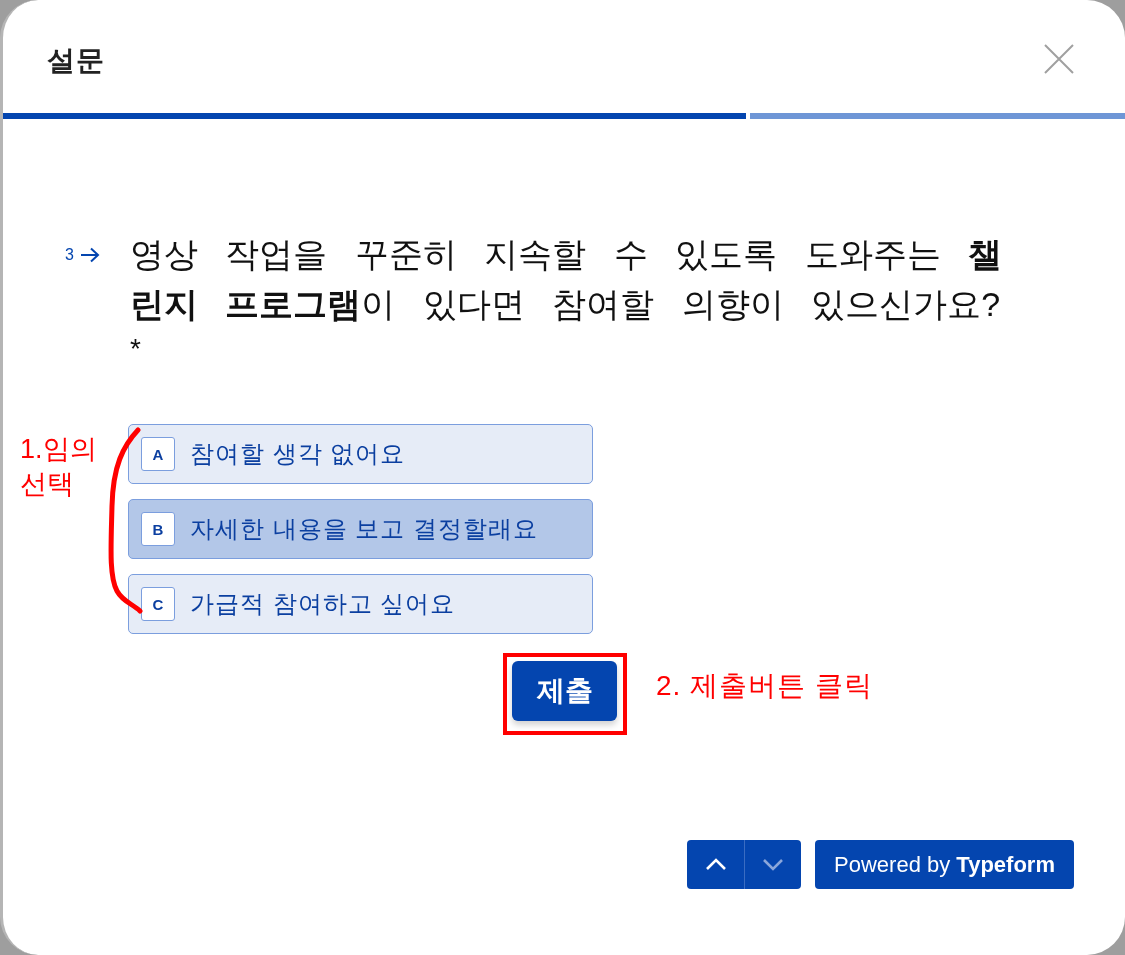 Image resolution: width=1125 pixels, height=955 pixels. I want to click on close-icon, so click(1059, 59).